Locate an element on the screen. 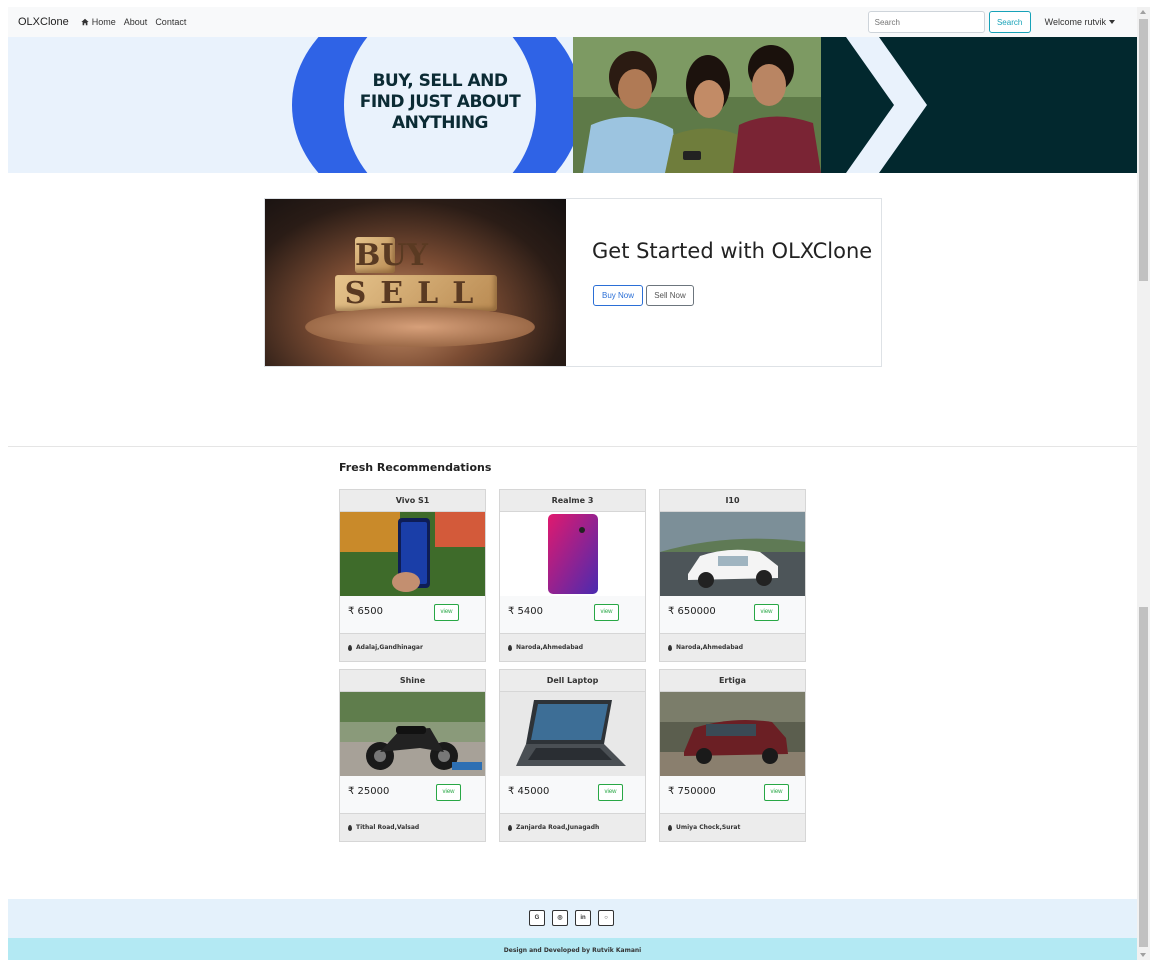 The width and height of the screenshot is (1150, 960). product-price: ₹ 750000 is located at coordinates (692, 791).